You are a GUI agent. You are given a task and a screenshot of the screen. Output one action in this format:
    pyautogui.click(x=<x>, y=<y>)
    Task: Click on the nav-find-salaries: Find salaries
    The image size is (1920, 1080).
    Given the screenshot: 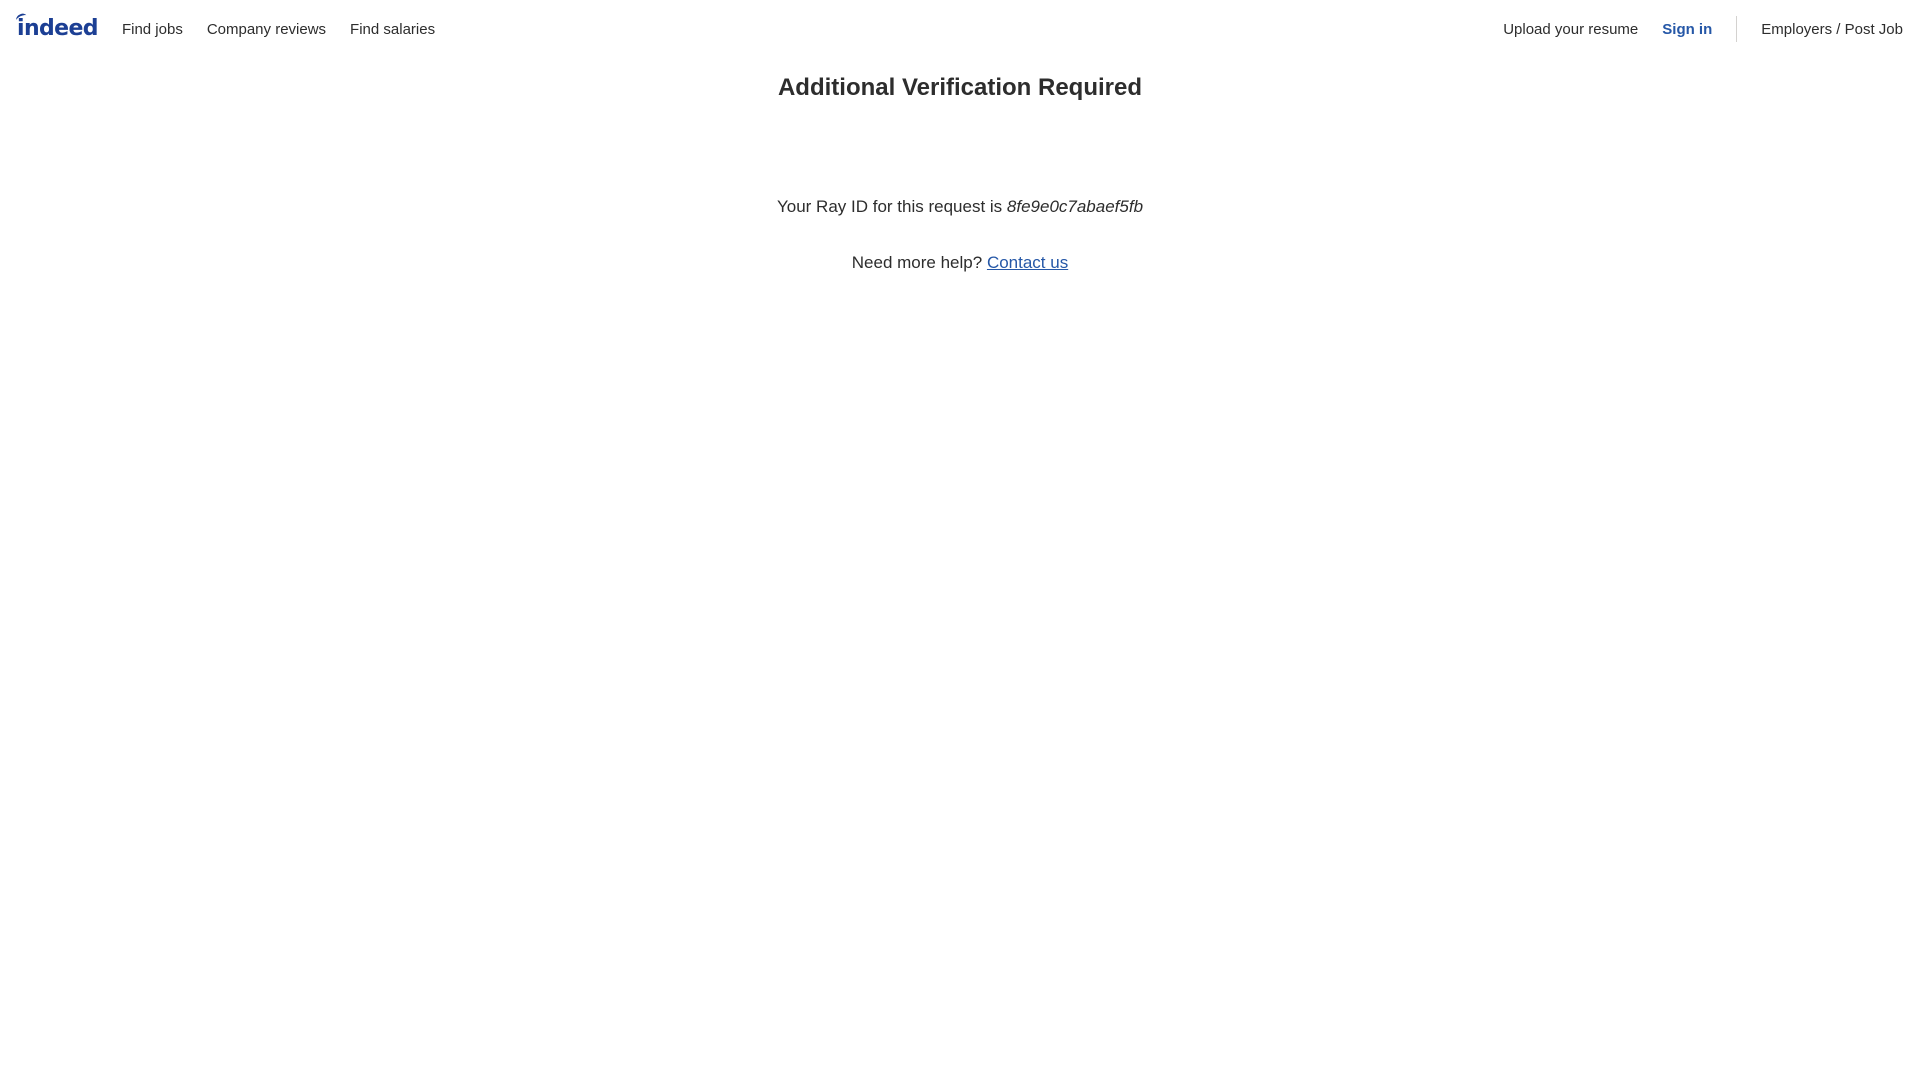 What is the action you would take?
    pyautogui.click(x=392, y=29)
    